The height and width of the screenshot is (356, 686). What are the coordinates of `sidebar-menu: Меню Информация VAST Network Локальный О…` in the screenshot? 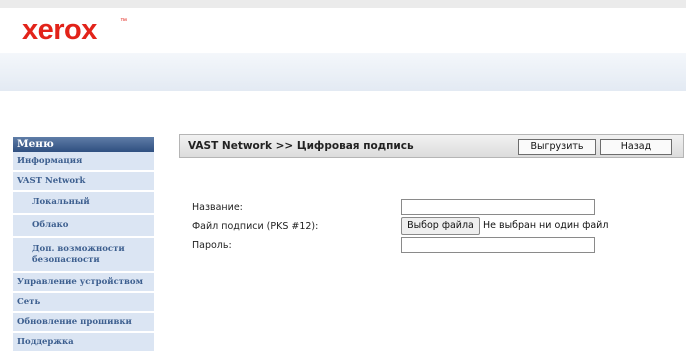 It's located at (83, 245).